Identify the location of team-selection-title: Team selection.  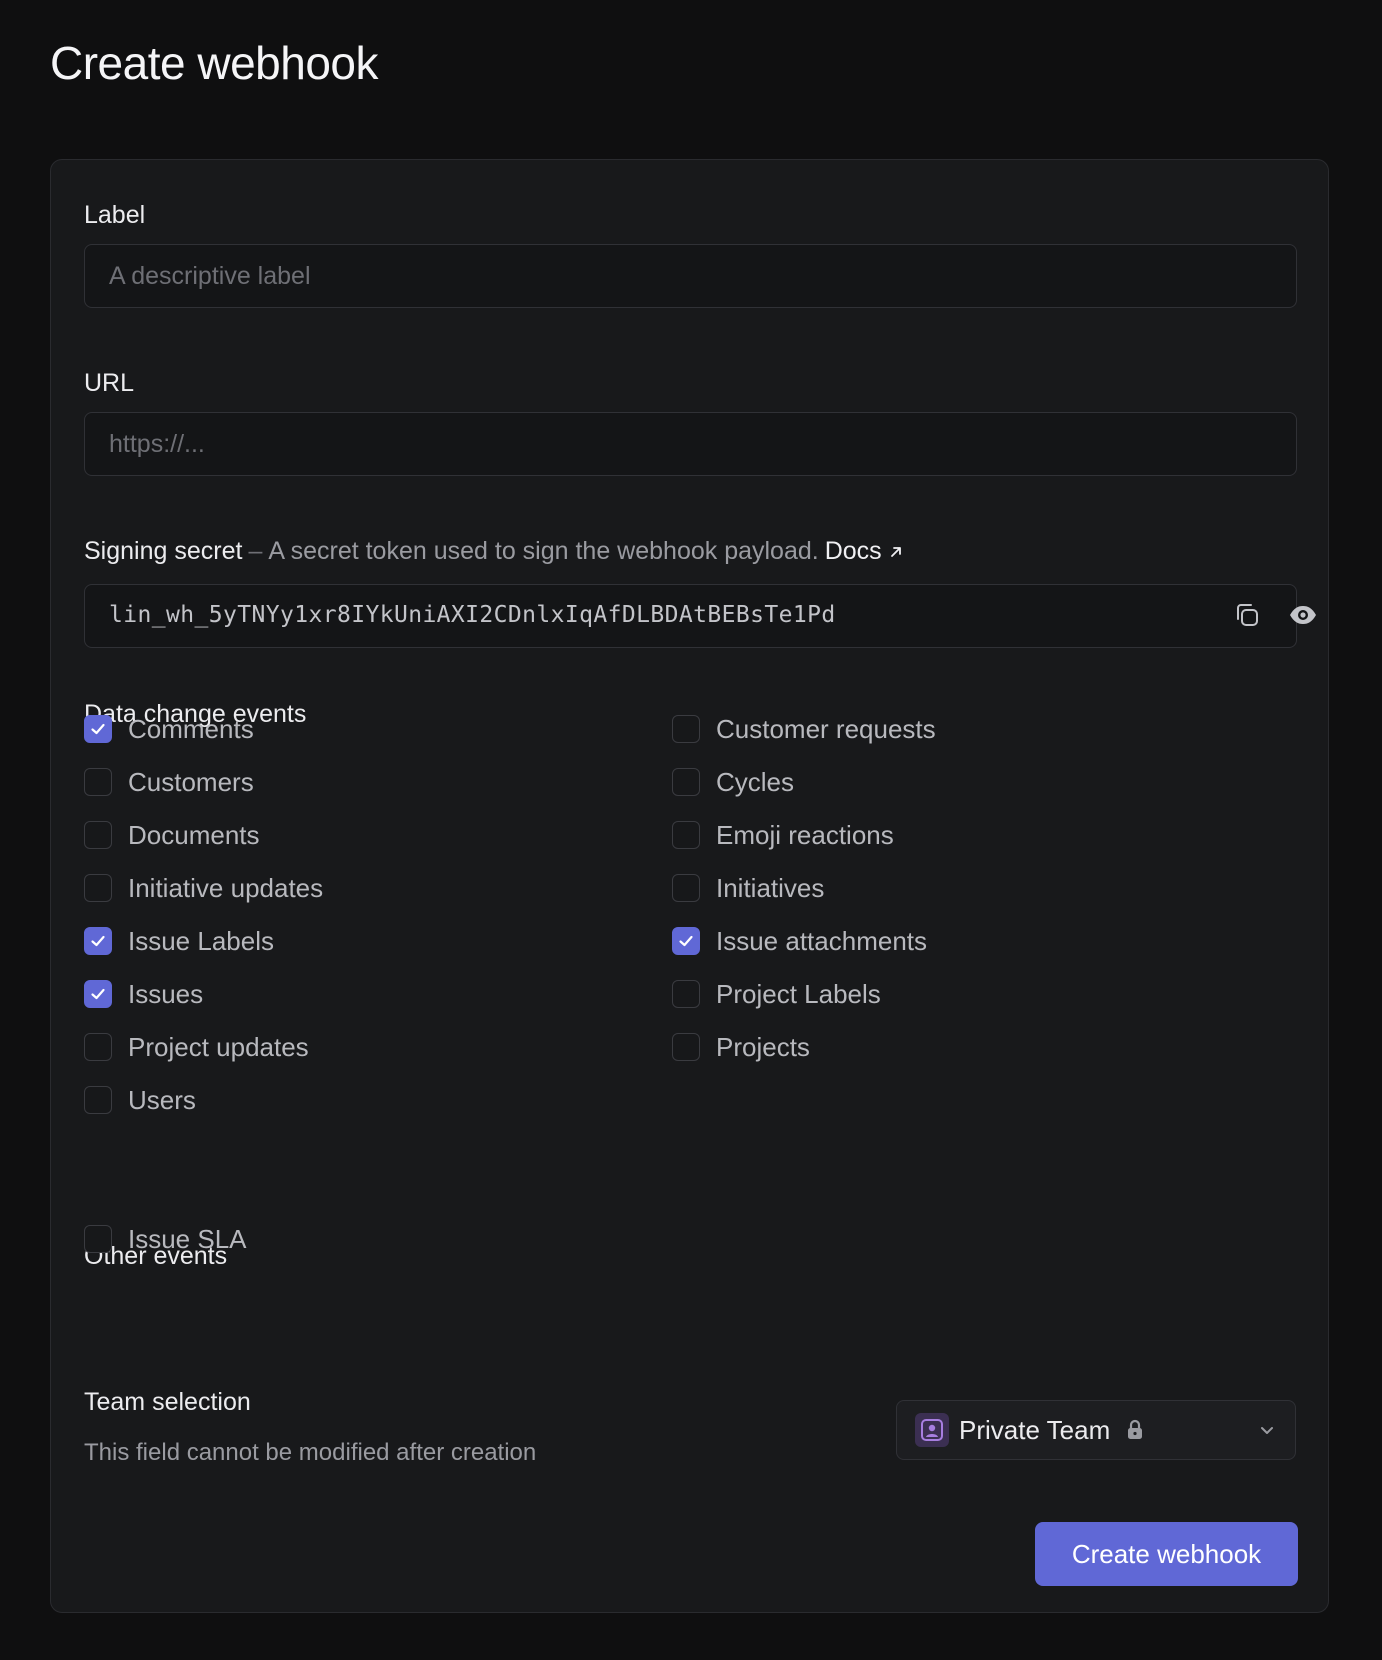
(167, 1402).